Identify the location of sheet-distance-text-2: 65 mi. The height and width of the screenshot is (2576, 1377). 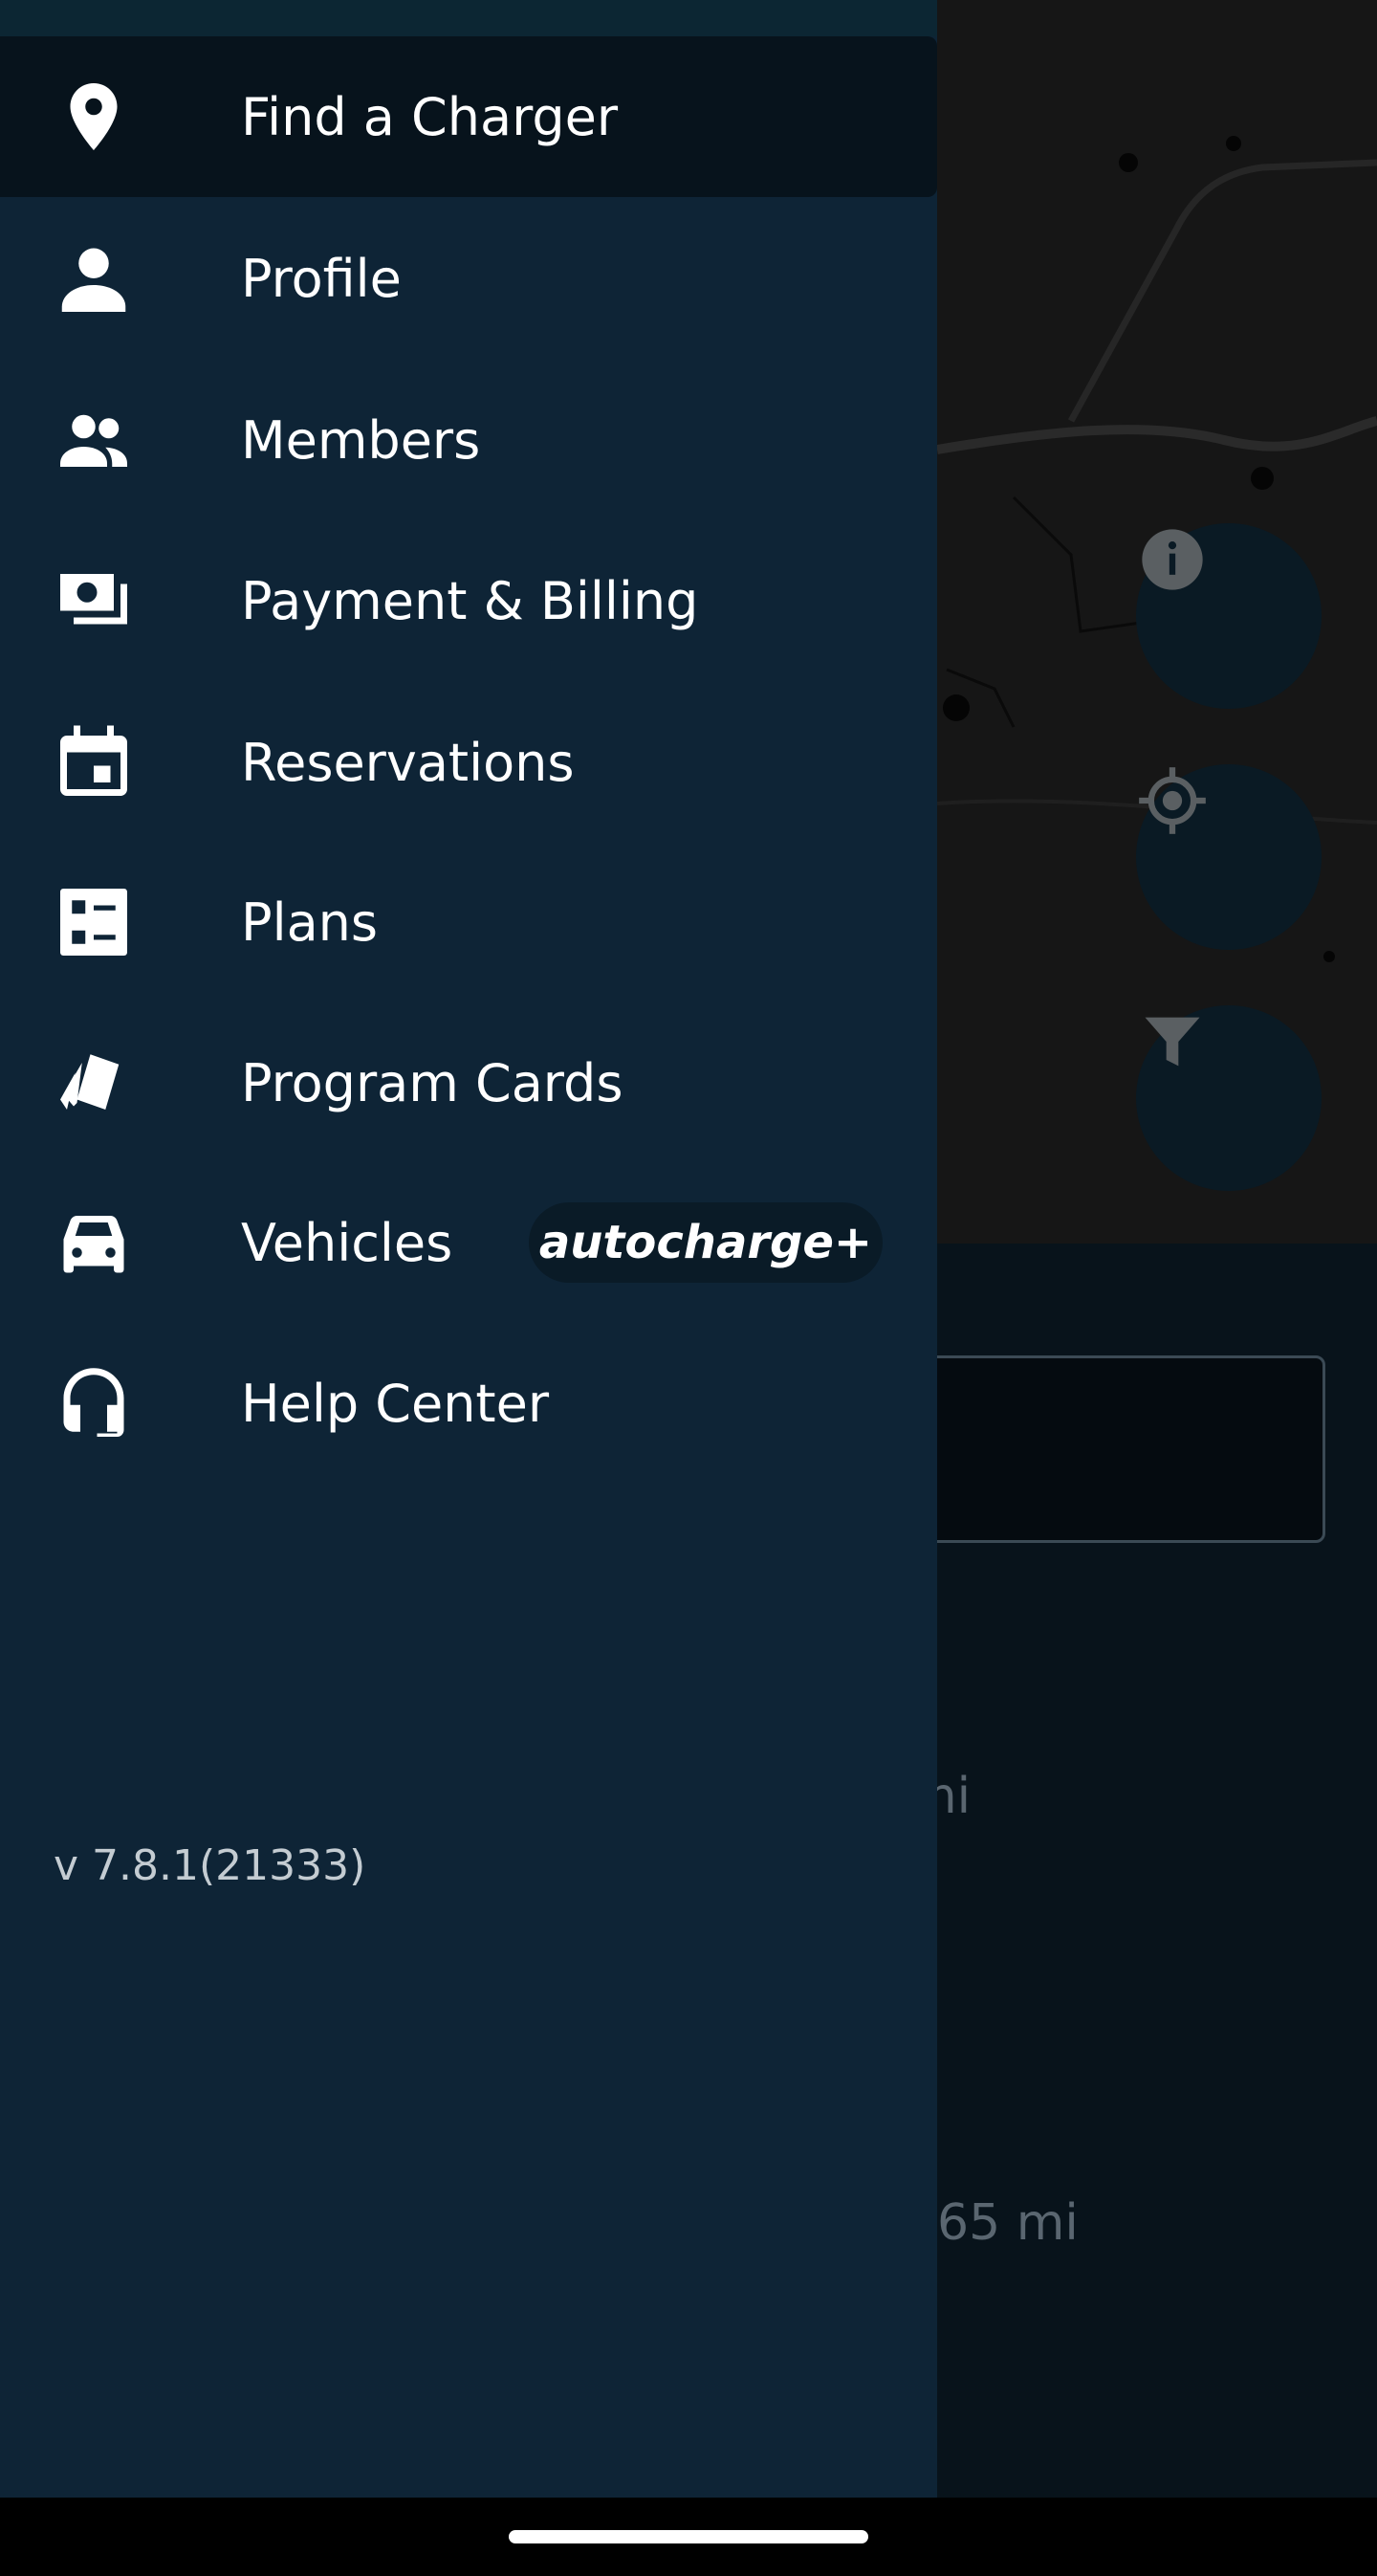
(1008, 2223).